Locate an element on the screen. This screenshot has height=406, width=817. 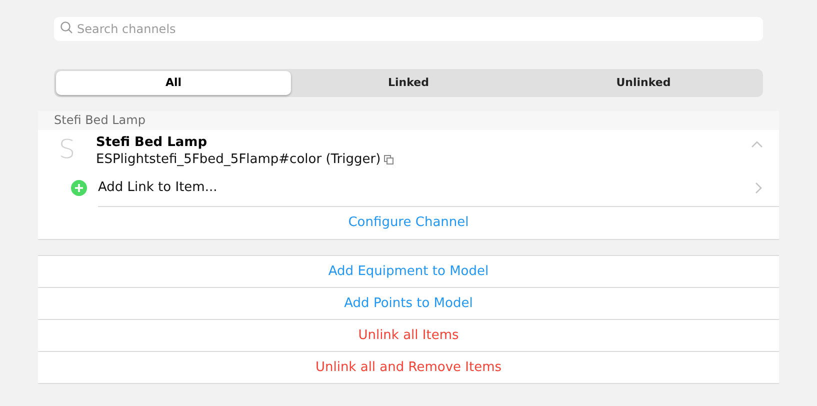
action-link: Unlink all and Remove Items is located at coordinates (408, 368).